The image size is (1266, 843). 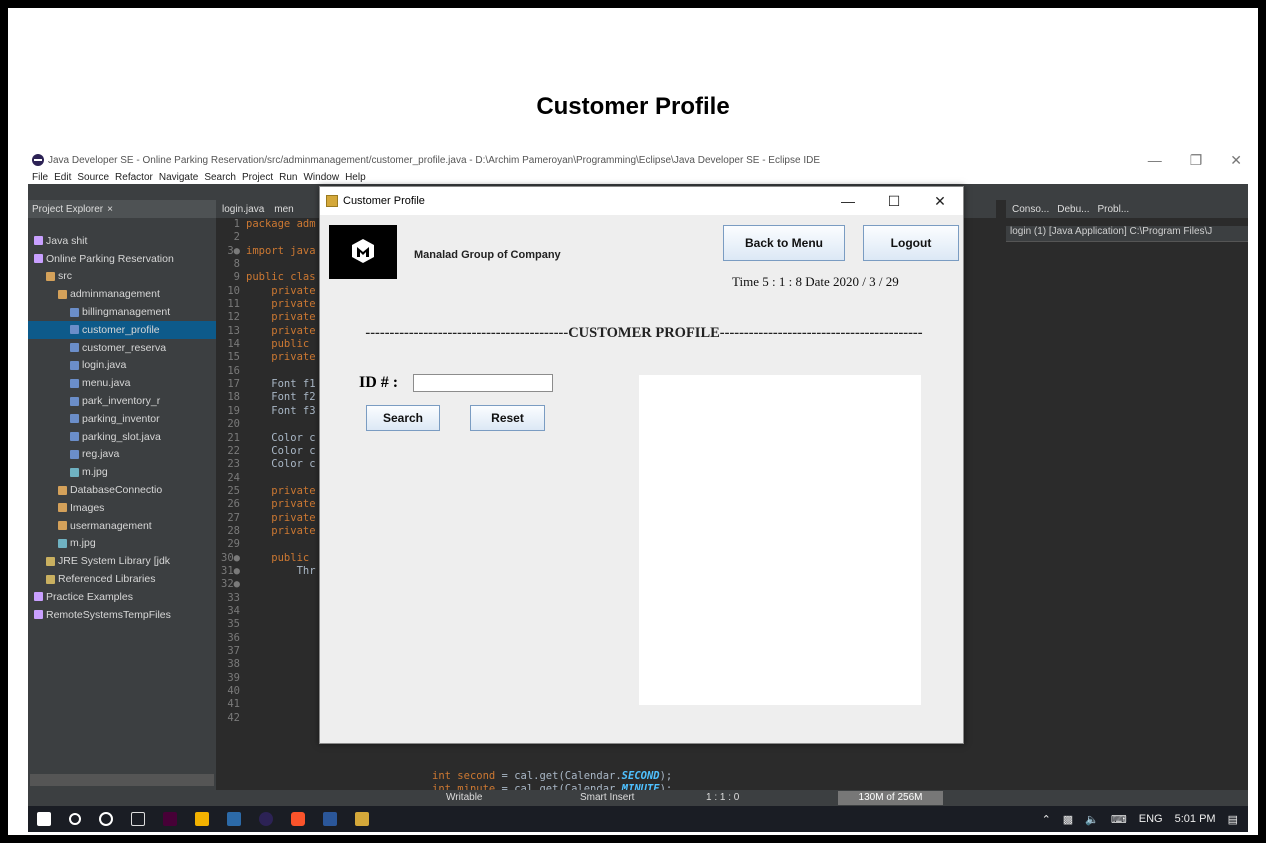 I want to click on menu-refactor: Refactor, so click(x=134, y=177).